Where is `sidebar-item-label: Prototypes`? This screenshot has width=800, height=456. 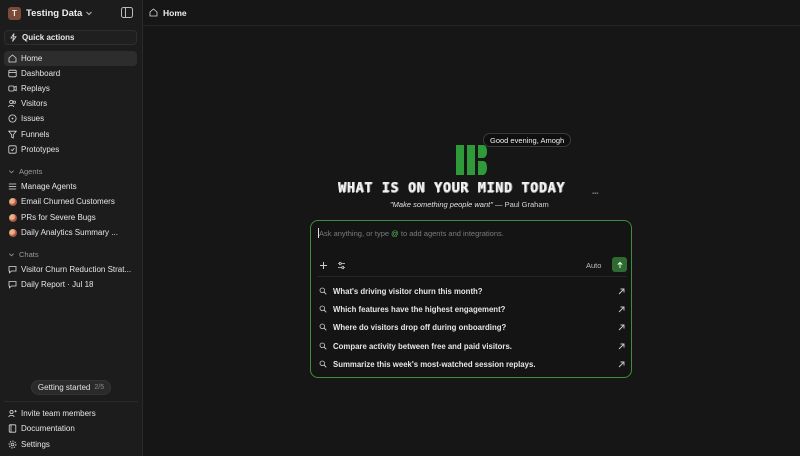
sidebar-item-label: Prototypes is located at coordinates (40, 149).